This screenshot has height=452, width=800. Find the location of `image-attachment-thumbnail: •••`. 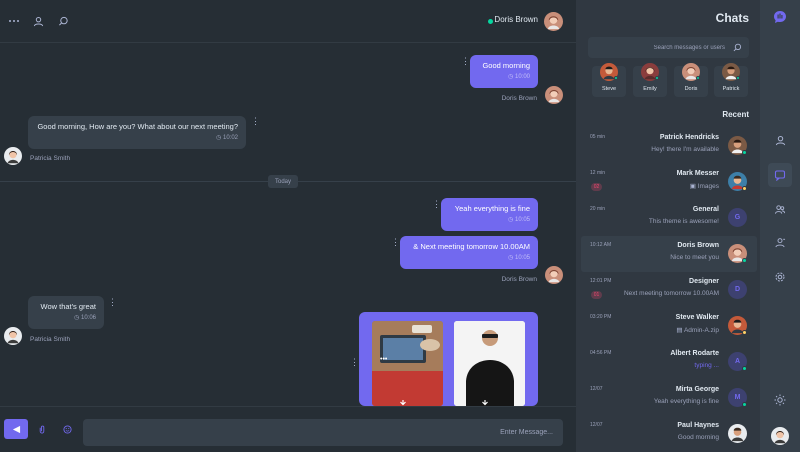

image-attachment-thumbnail: ••• is located at coordinates (407, 363).